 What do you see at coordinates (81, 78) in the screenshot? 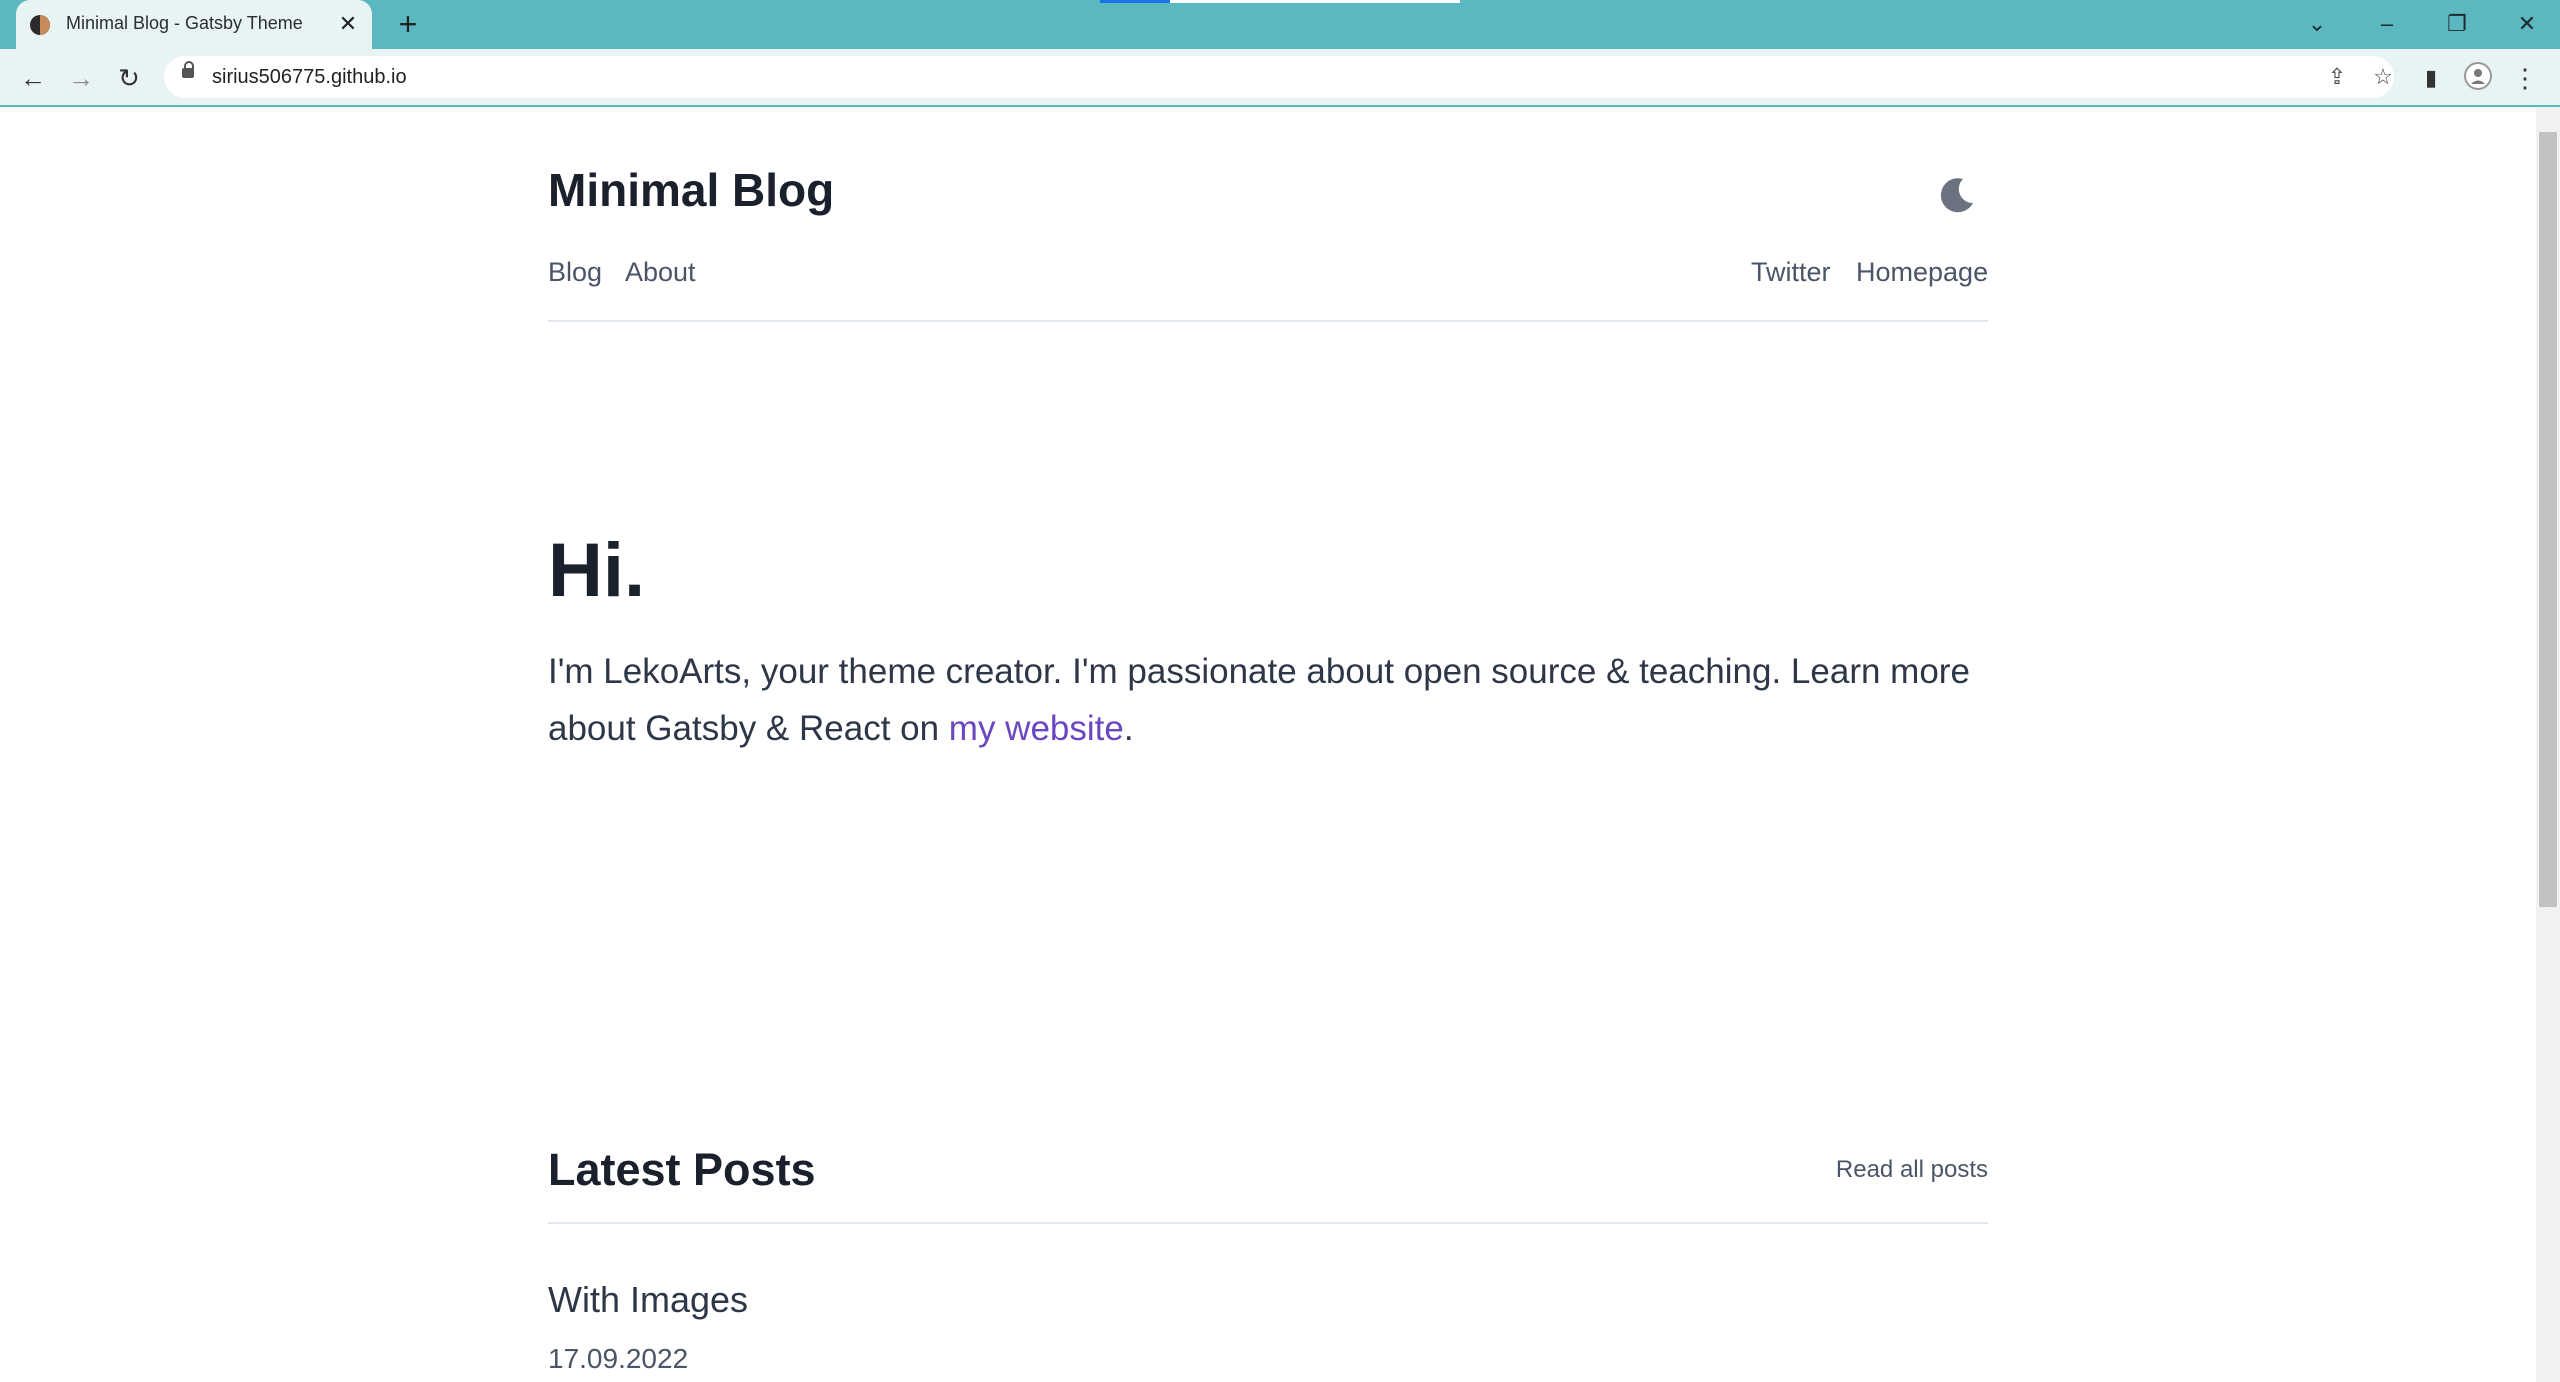
I see `forward-arrow-icon: →` at bounding box center [81, 78].